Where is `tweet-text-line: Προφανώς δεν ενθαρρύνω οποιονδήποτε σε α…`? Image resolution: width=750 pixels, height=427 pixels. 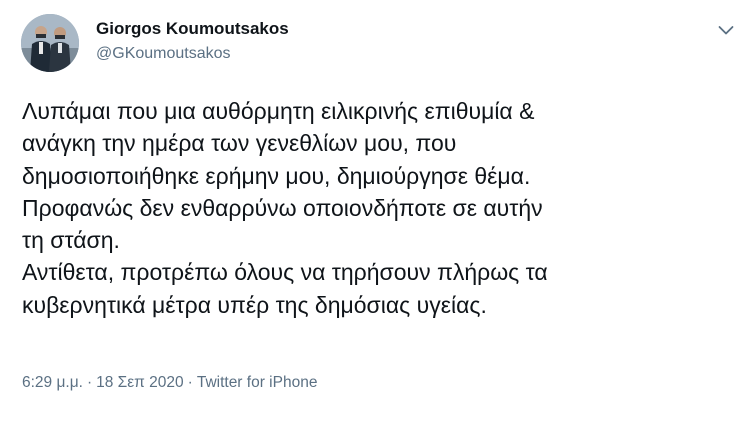 tweet-text-line: Προφανώς δεν ενθαρρύνω οποιονδήποτε σε α… is located at coordinates (282, 207).